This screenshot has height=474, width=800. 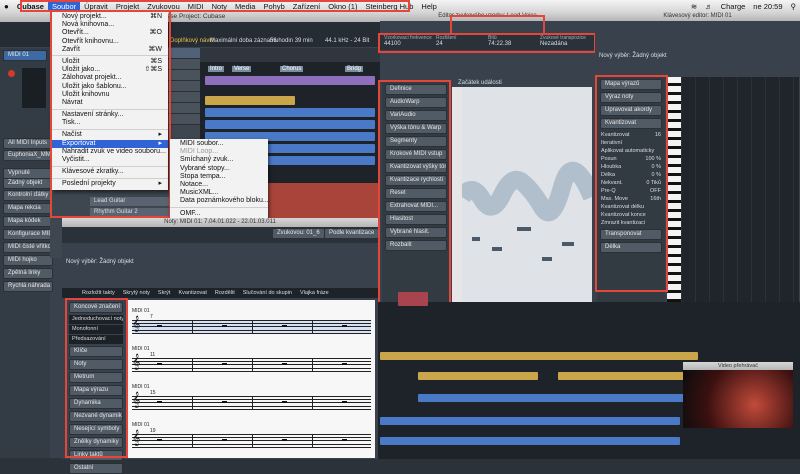 I want to click on score-inspector-section: Metrum, so click(x=96, y=377).